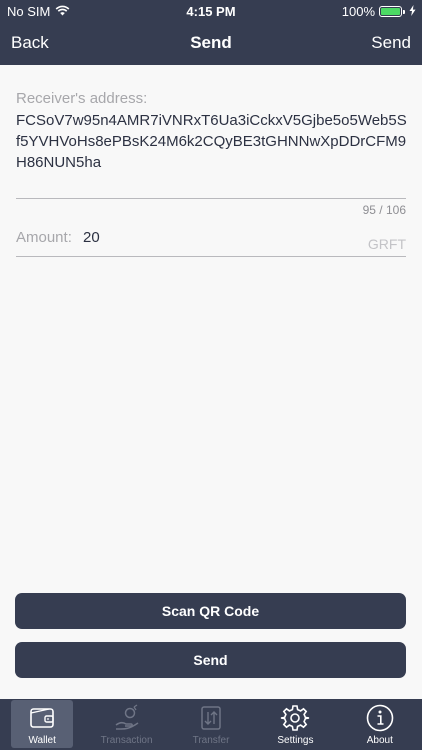 The image size is (422, 750). I want to click on tab-about: About, so click(380, 724).